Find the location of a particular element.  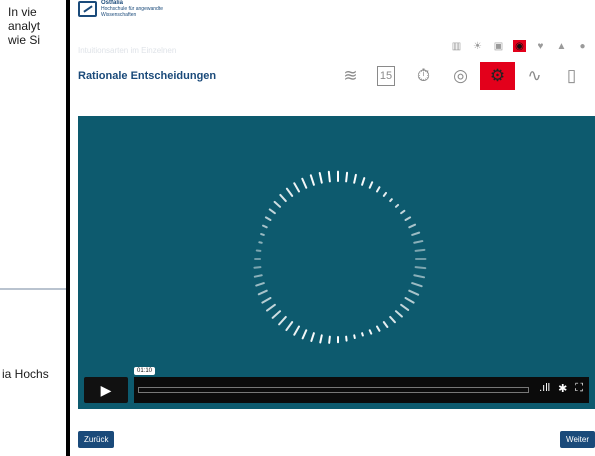

logo-line: Wissenschaften is located at coordinates (119, 15).